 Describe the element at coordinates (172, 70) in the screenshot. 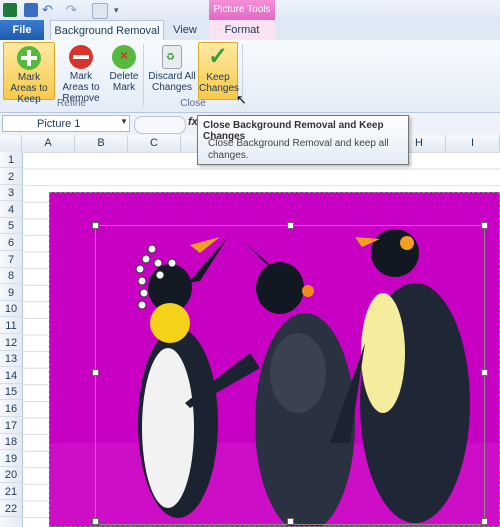

I see `discard-all-changes-button: ♻ Discard All Changes` at that location.